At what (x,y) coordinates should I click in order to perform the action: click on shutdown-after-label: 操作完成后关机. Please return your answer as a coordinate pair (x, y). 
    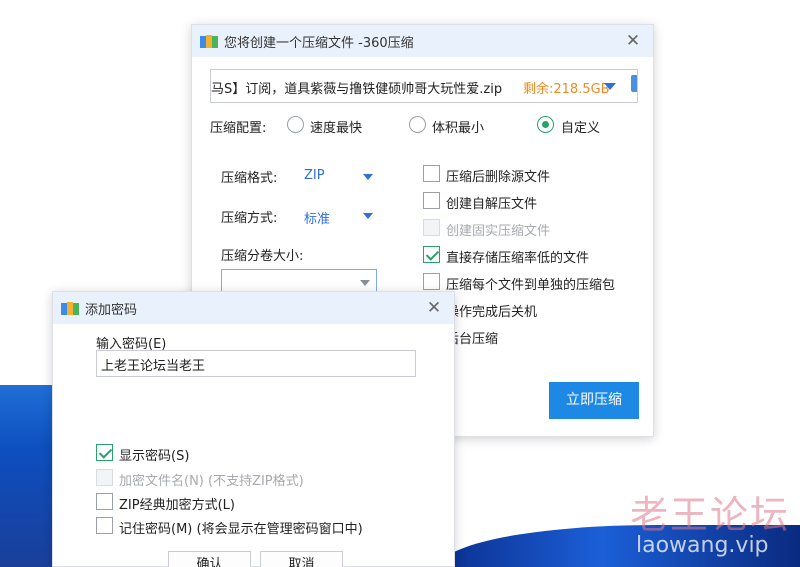
    Looking at the image, I should click on (491, 310).